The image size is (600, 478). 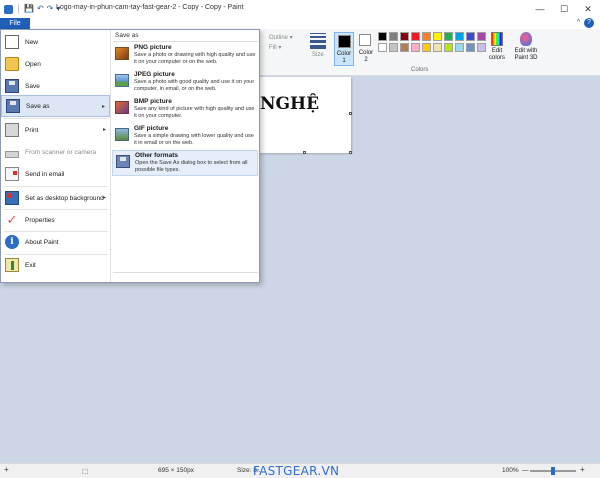 I want to click on option-title: Other formats, so click(x=156, y=155).